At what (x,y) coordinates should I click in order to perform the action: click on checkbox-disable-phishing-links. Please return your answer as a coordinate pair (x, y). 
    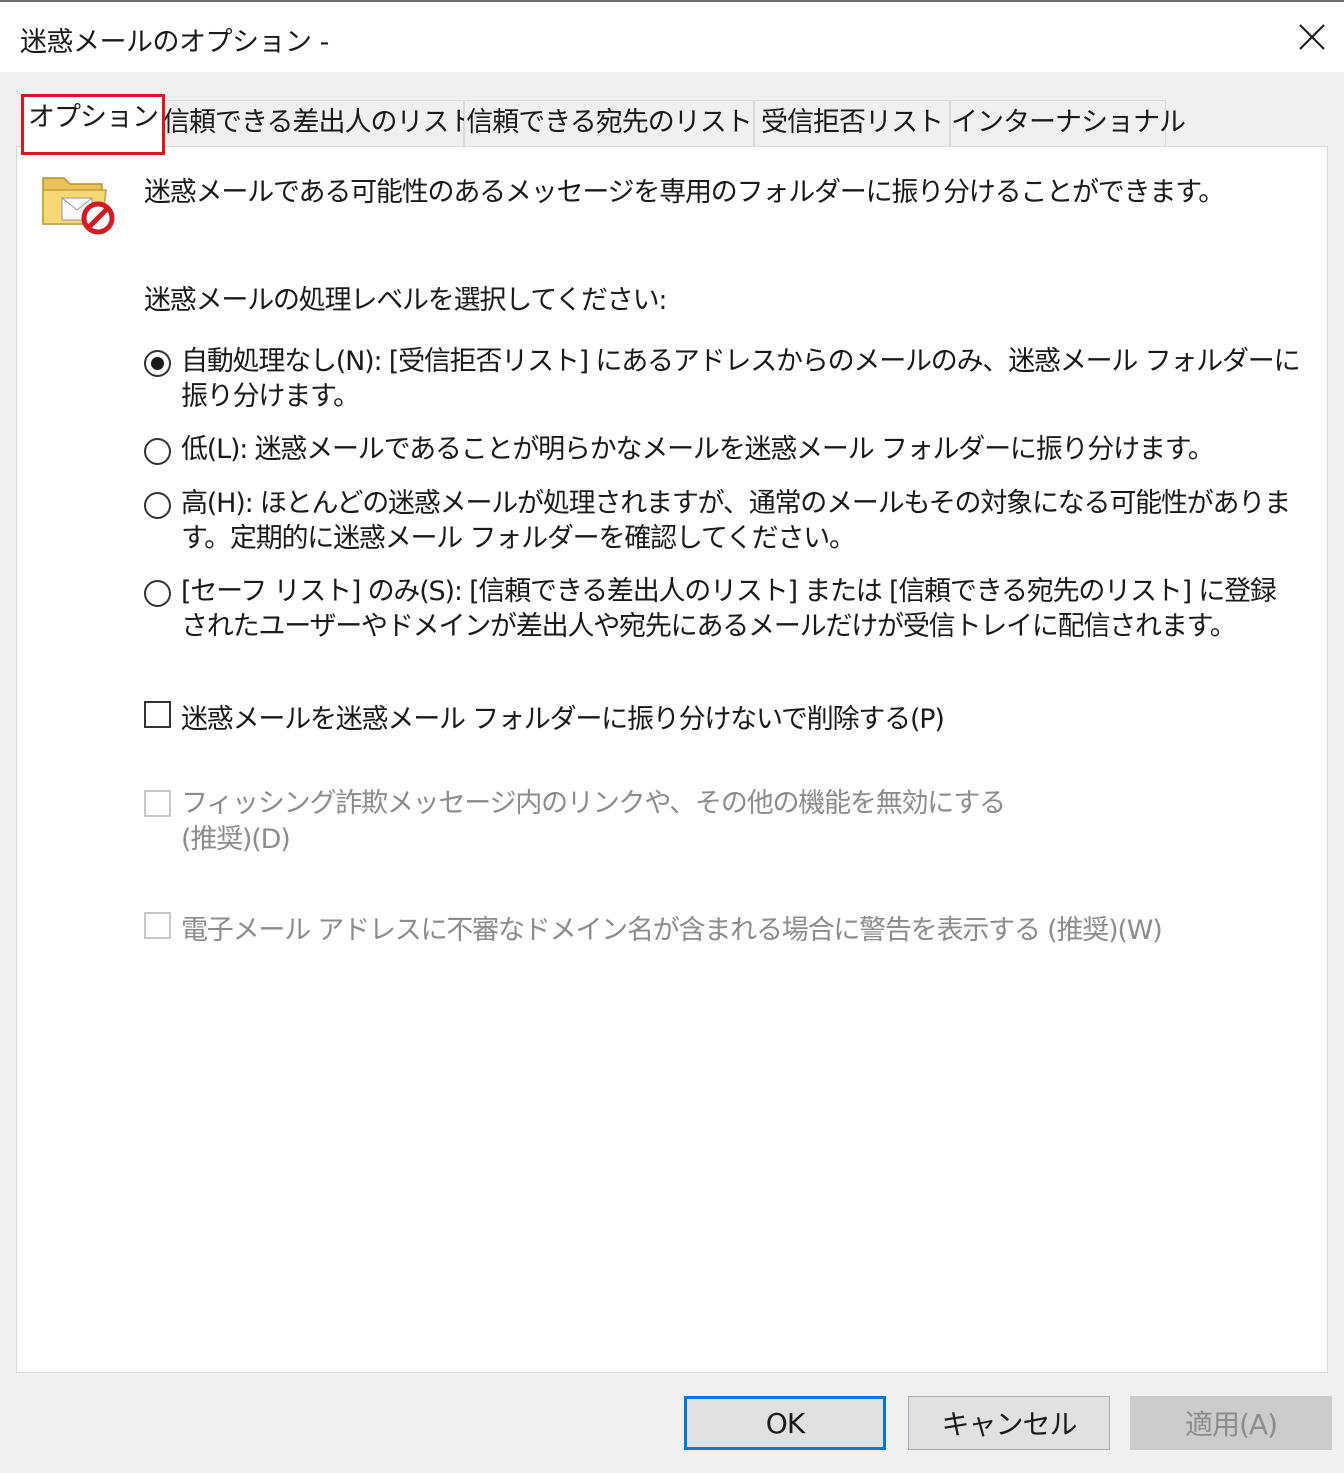
    Looking at the image, I should click on (157, 803).